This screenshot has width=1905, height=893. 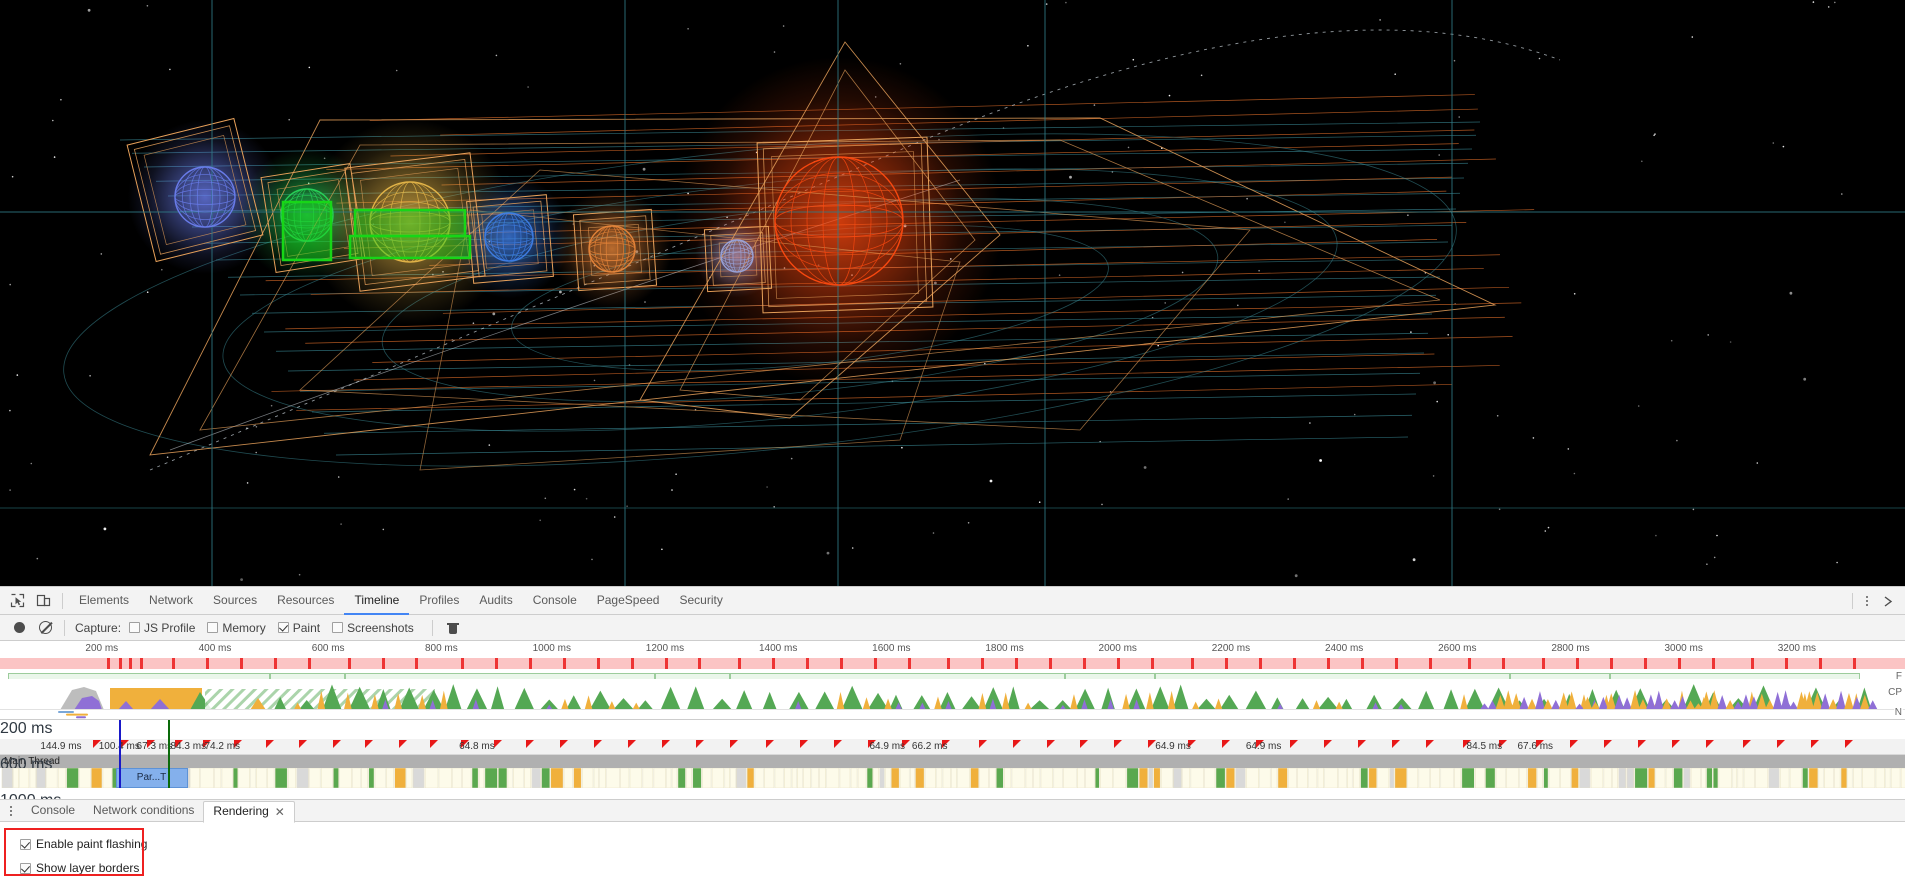 What do you see at coordinates (19, 628) in the screenshot?
I see `record-dot-icon` at bounding box center [19, 628].